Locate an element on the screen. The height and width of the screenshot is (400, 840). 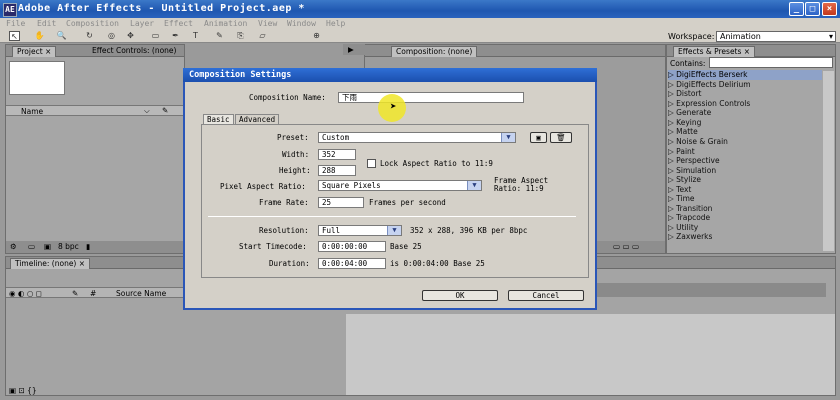
rotate-icon: ↻ is located at coordinates (89, 36).